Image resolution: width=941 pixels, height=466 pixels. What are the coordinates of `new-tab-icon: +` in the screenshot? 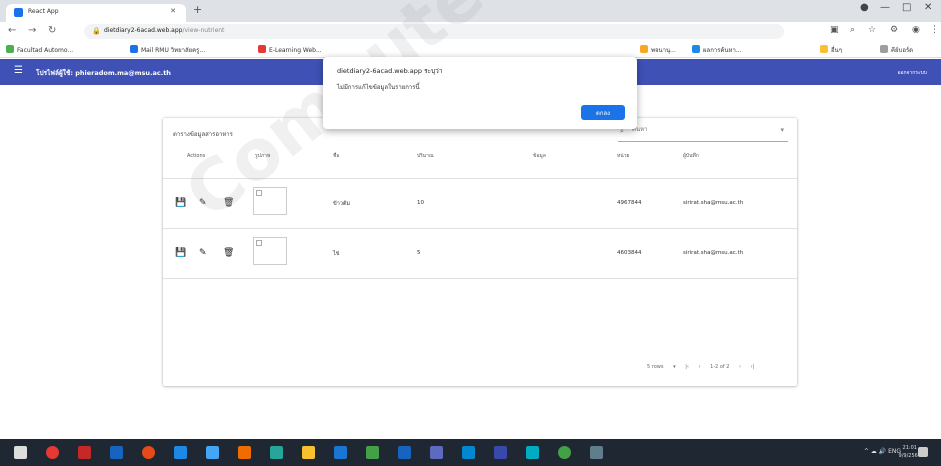 It's located at (197, 9).